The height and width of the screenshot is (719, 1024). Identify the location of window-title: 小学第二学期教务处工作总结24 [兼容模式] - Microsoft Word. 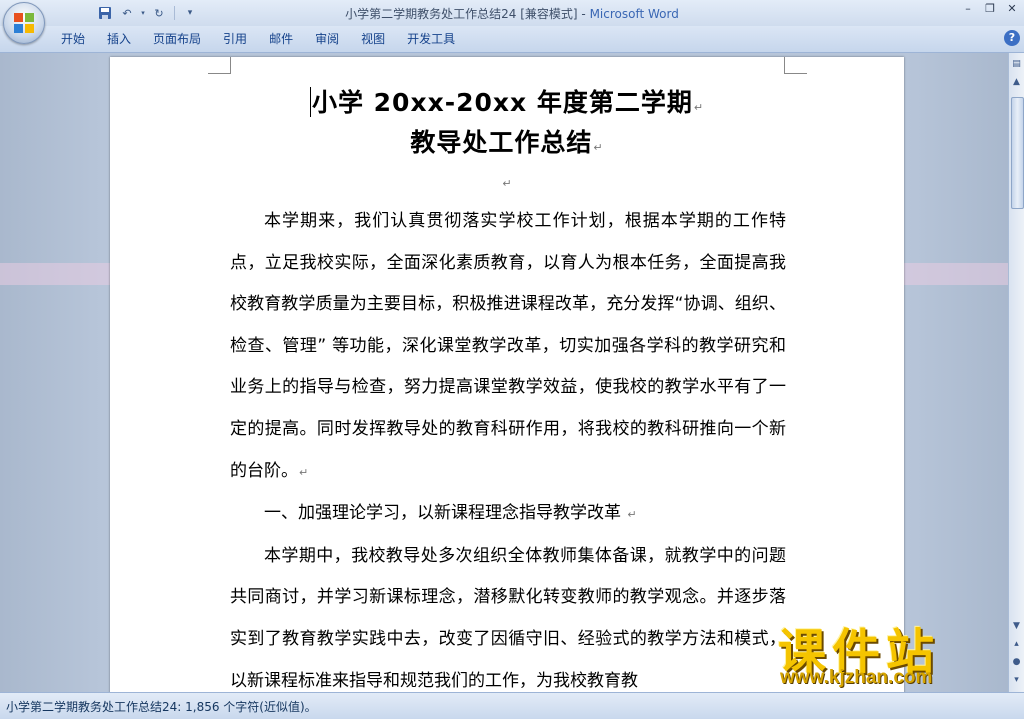
(512, 13).